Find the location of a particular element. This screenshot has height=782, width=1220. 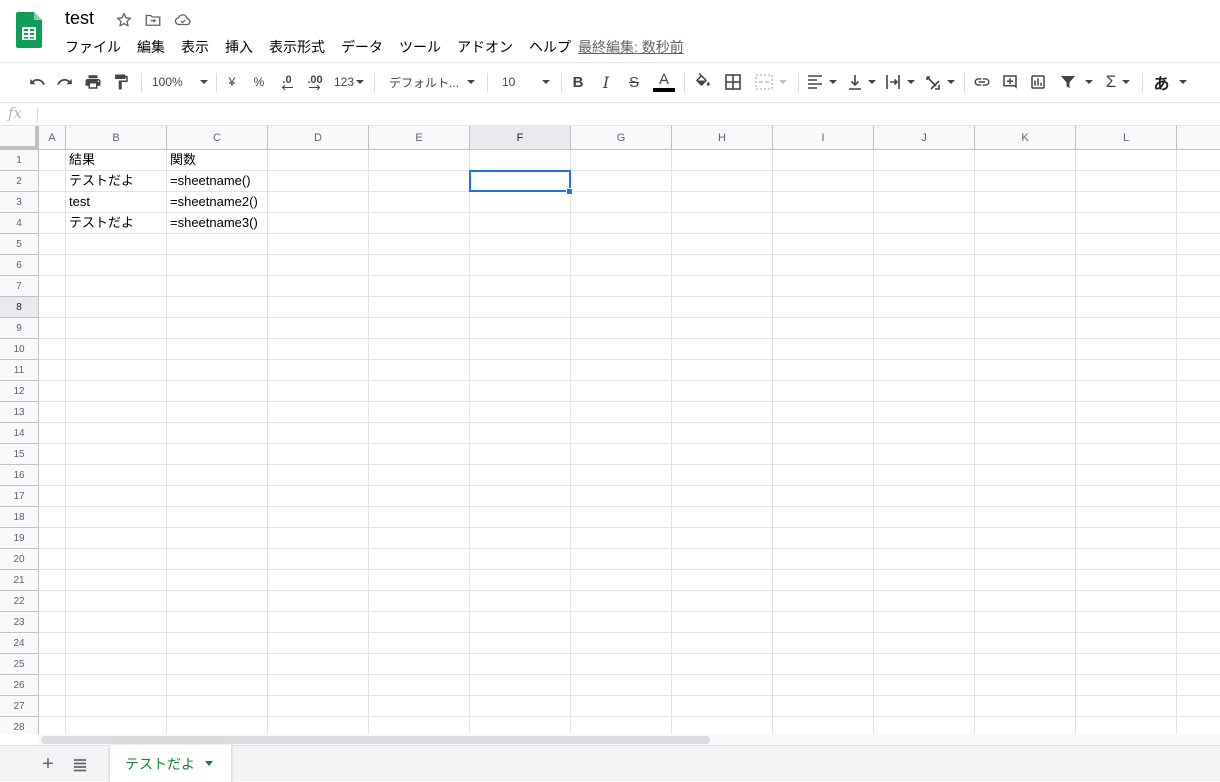

cell-j5 is located at coordinates (924, 244).